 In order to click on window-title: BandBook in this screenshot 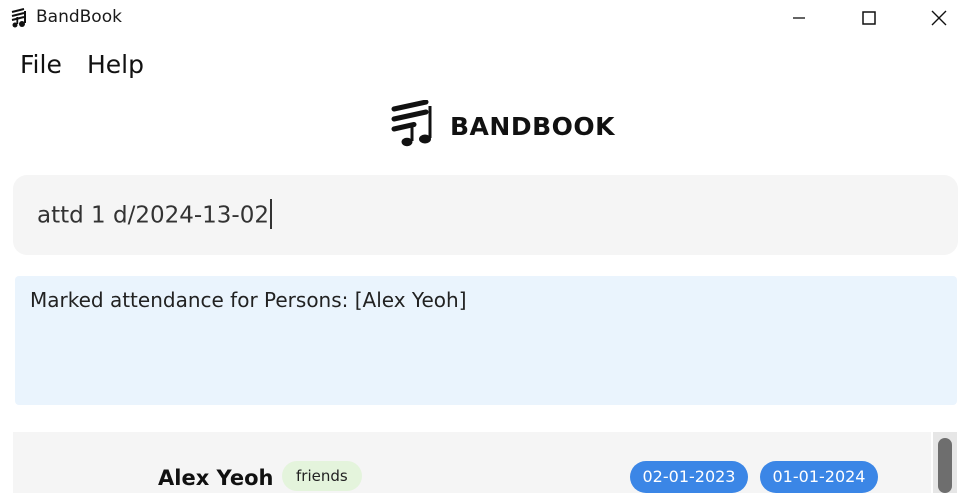, I will do `click(79, 17)`.